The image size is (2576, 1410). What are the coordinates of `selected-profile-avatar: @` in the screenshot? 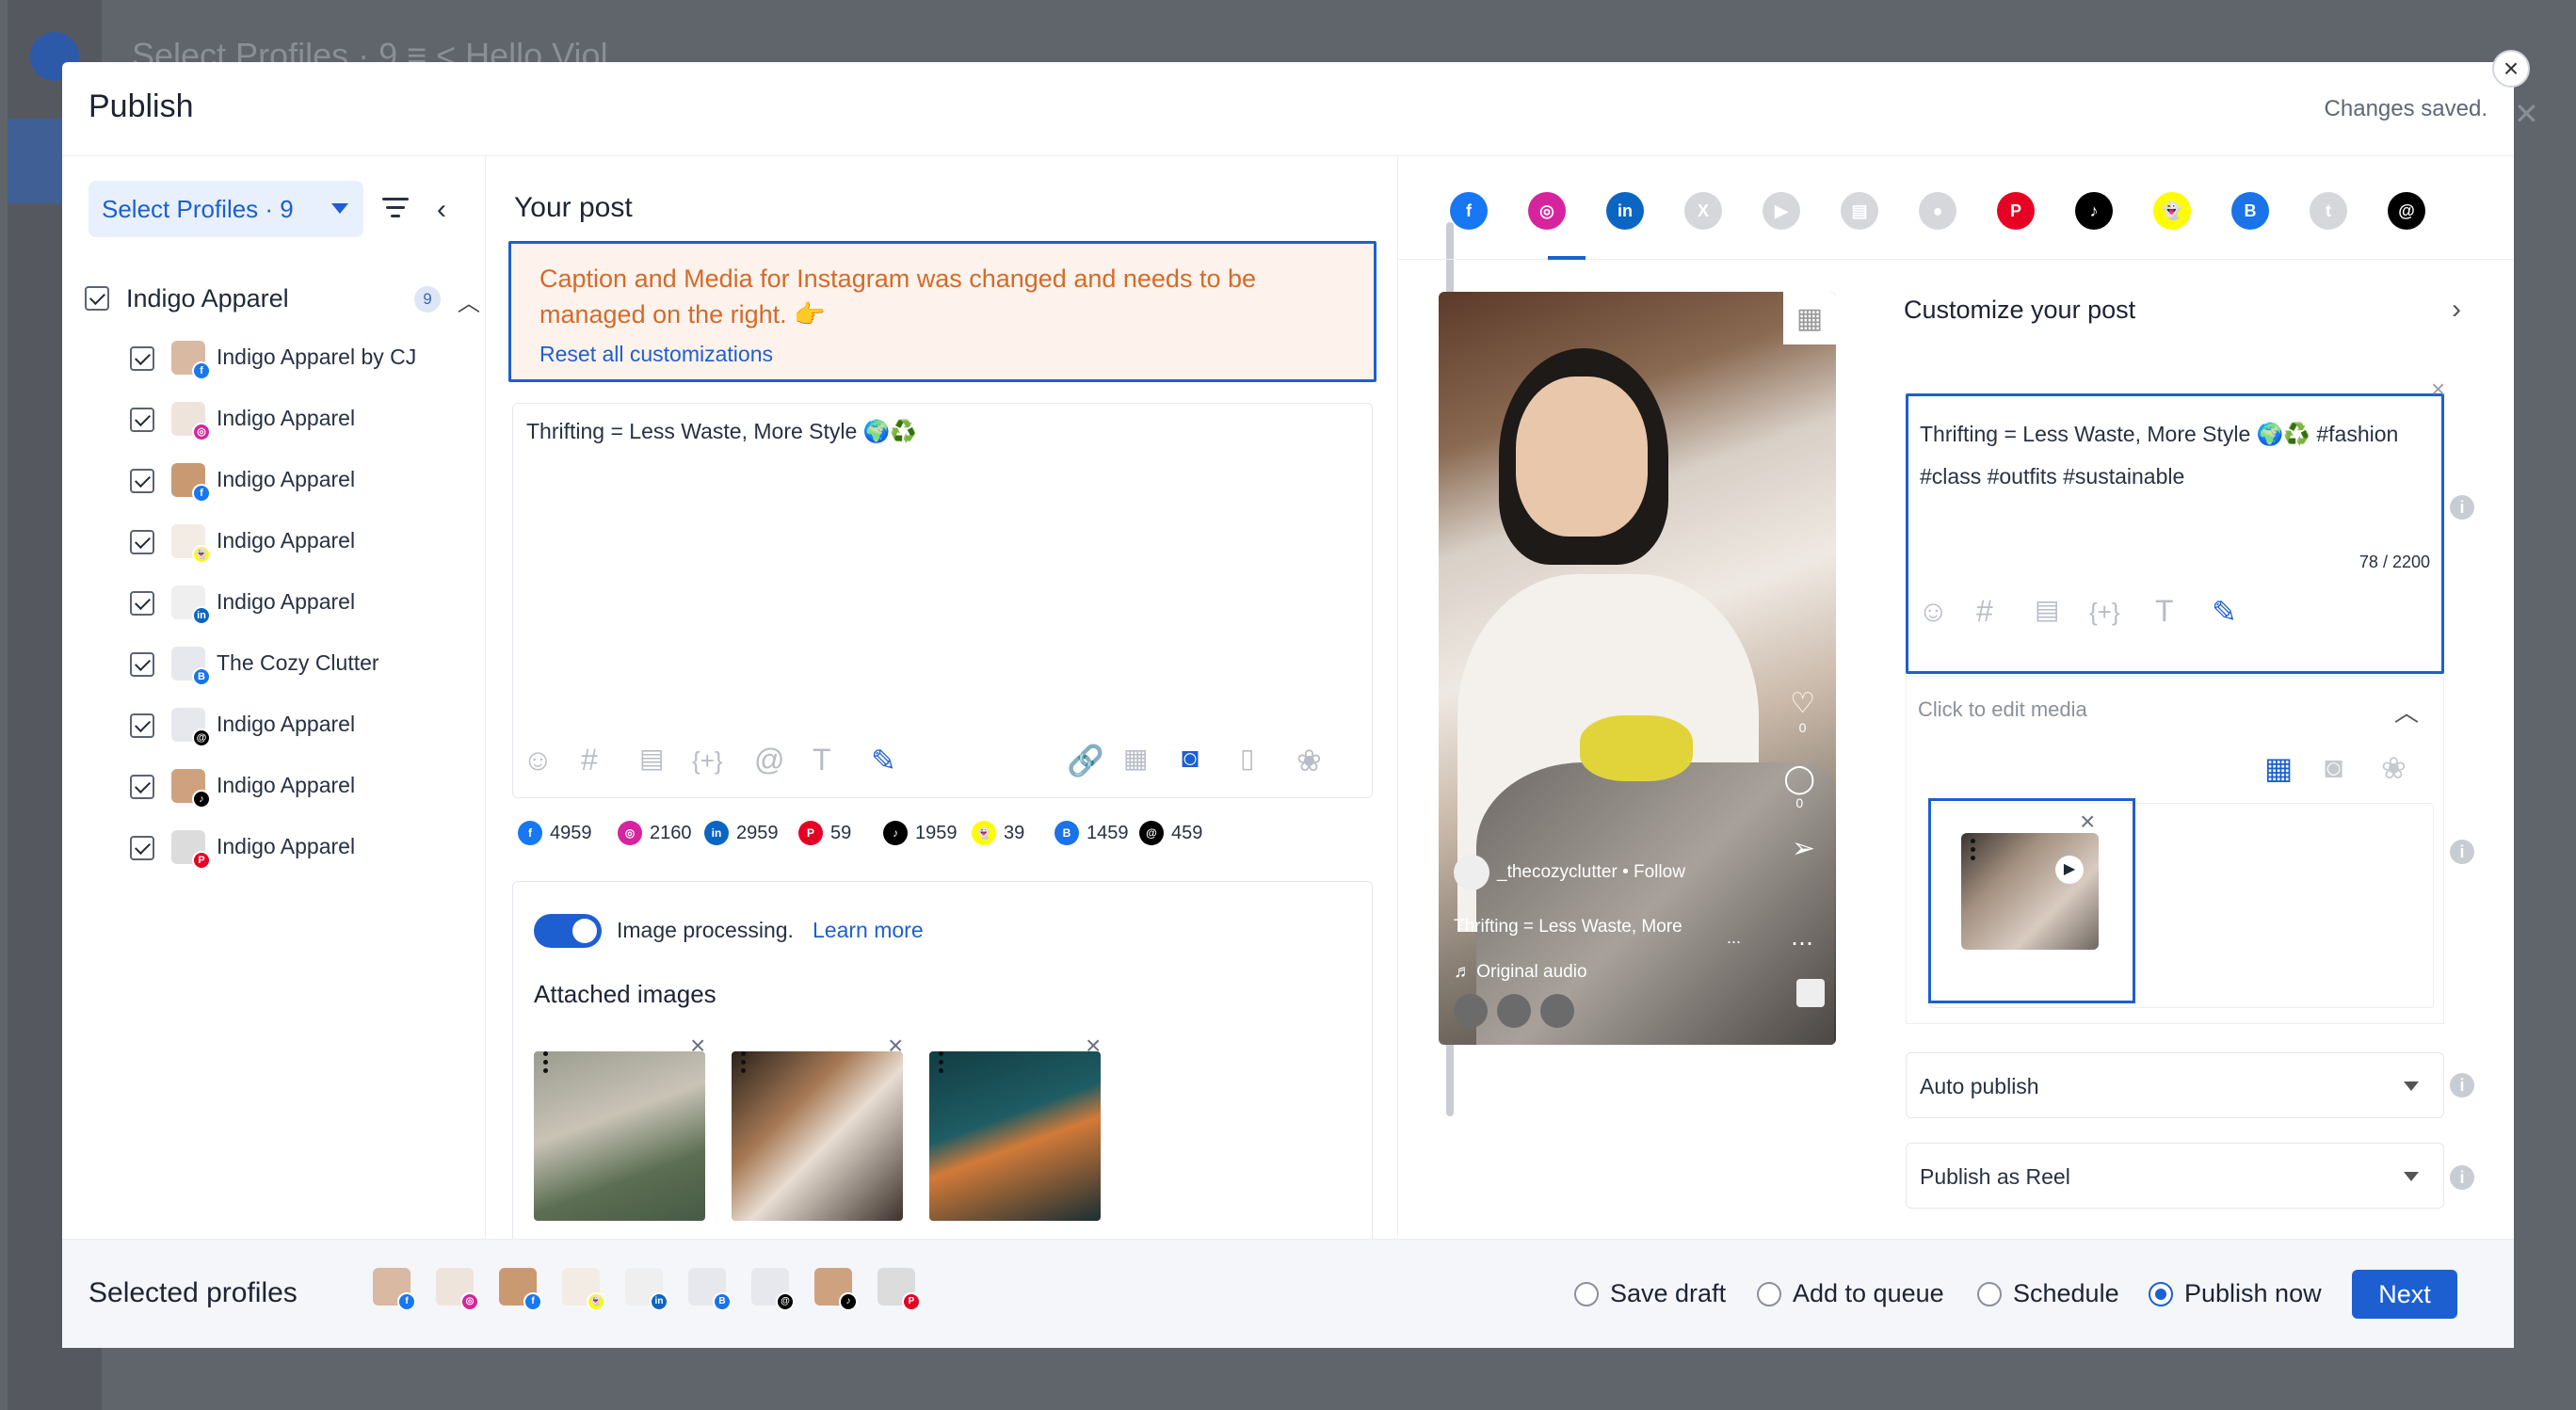 It's located at (773, 1289).